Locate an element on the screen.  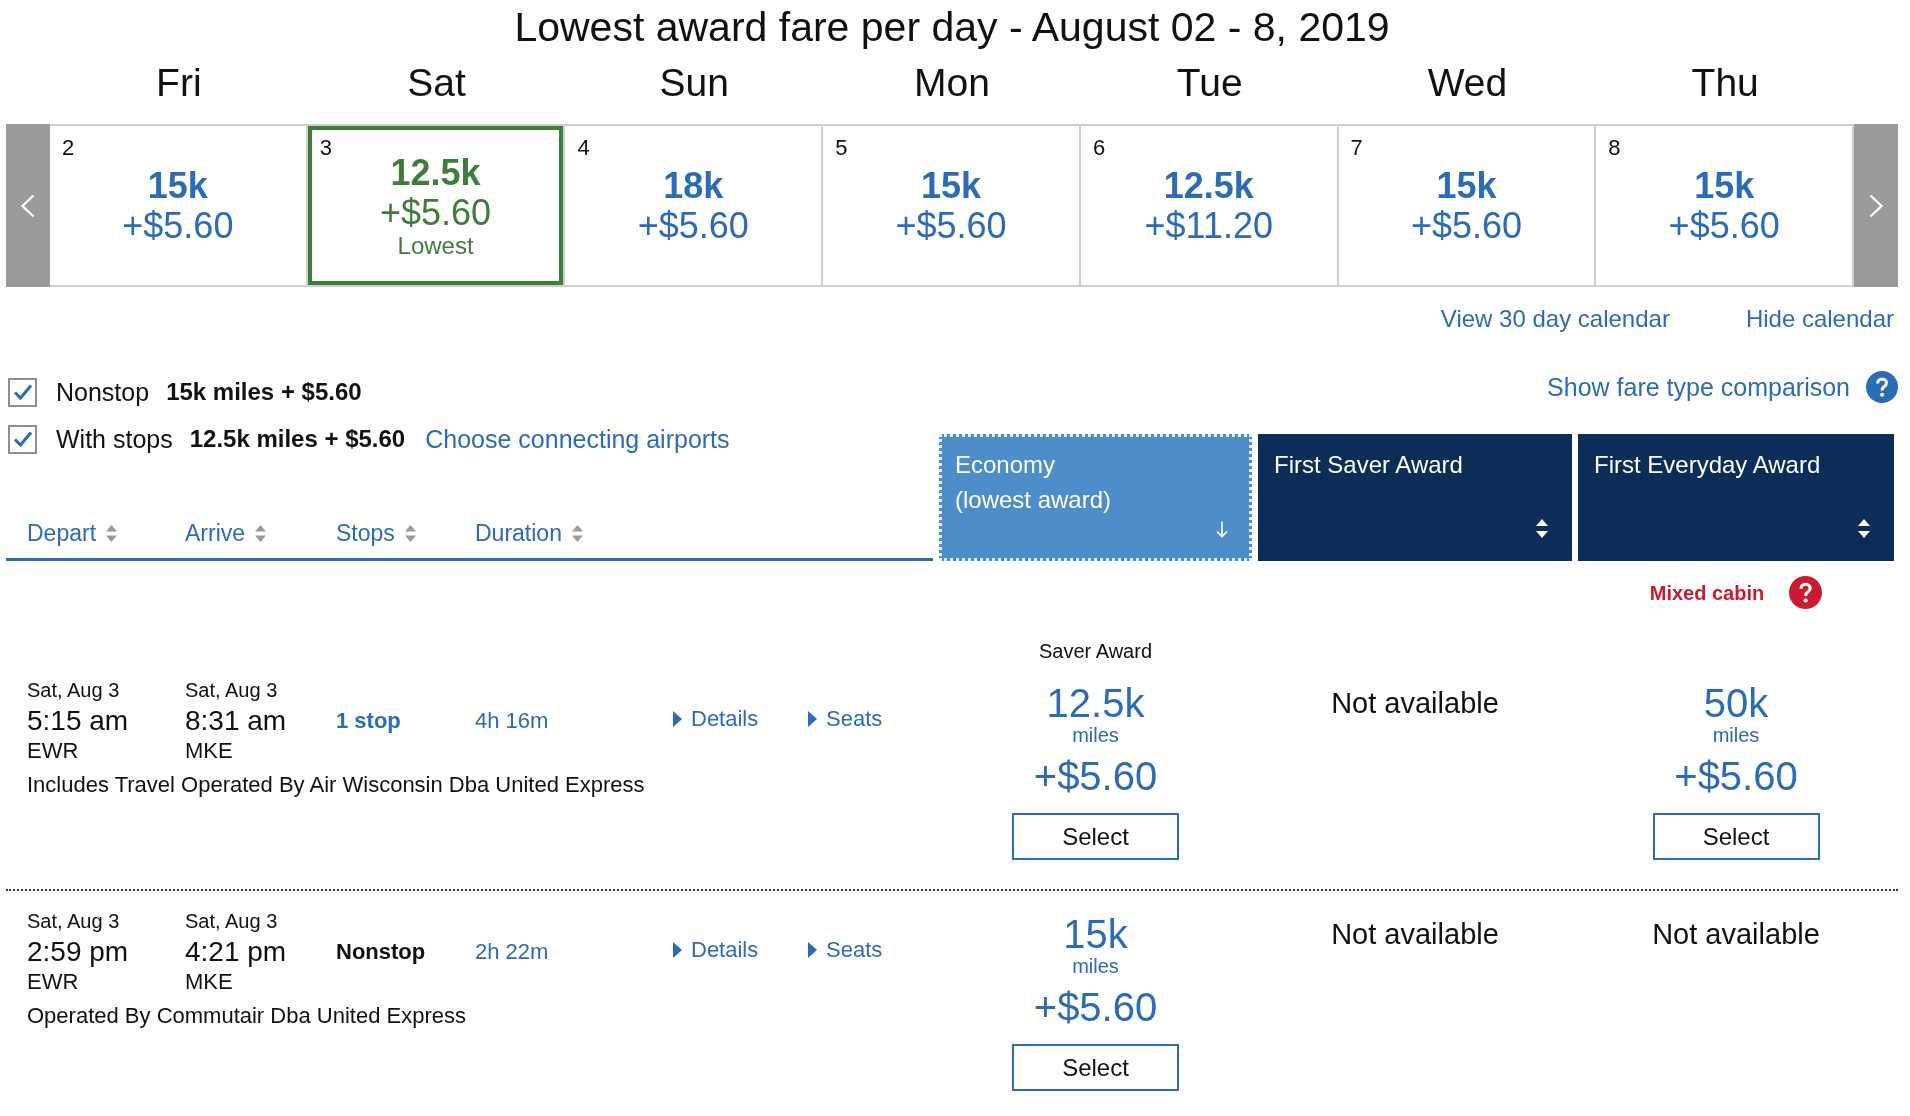
day-number: 7 is located at coordinates (1356, 148).